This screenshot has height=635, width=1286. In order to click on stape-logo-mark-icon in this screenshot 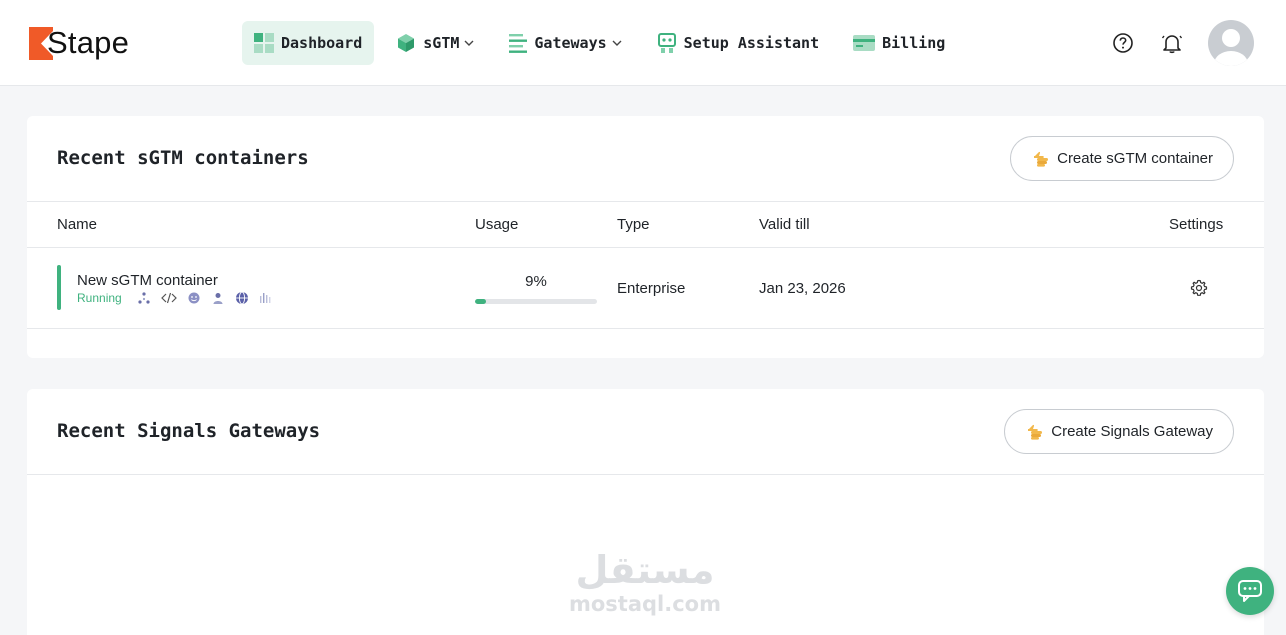, I will do `click(41, 43)`.